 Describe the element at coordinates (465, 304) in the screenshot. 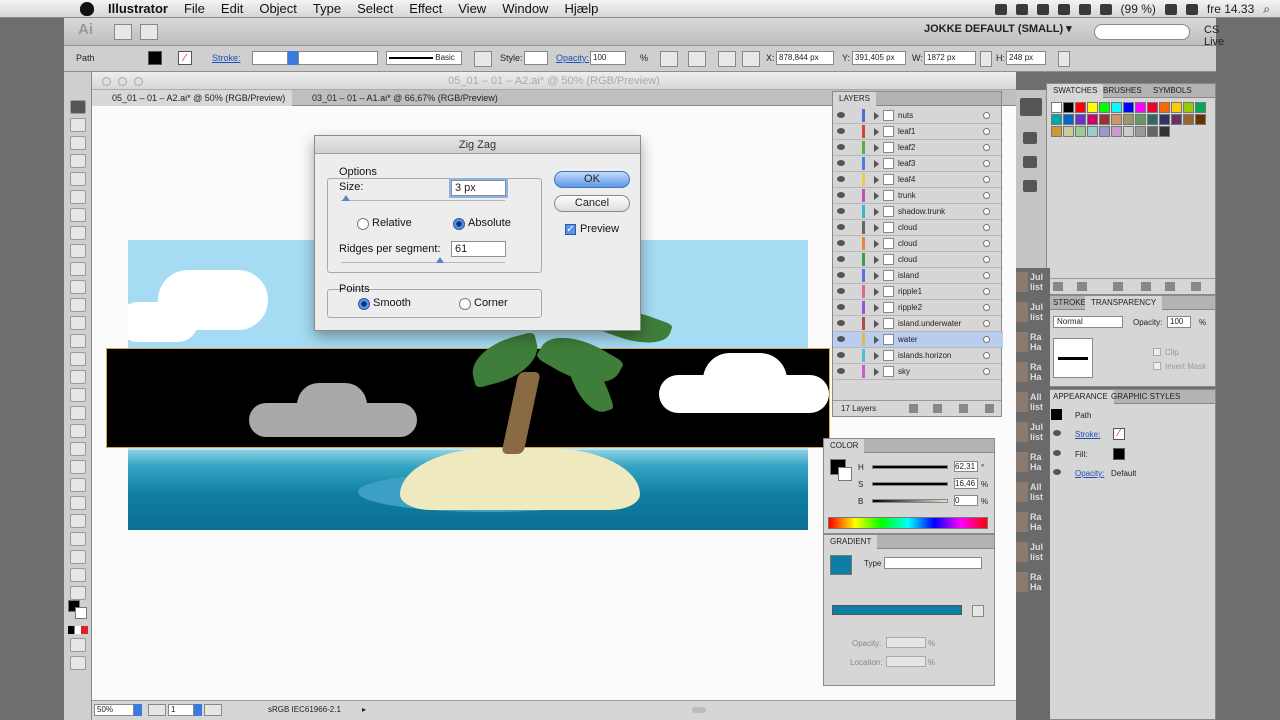

I see `corner-radio` at that location.